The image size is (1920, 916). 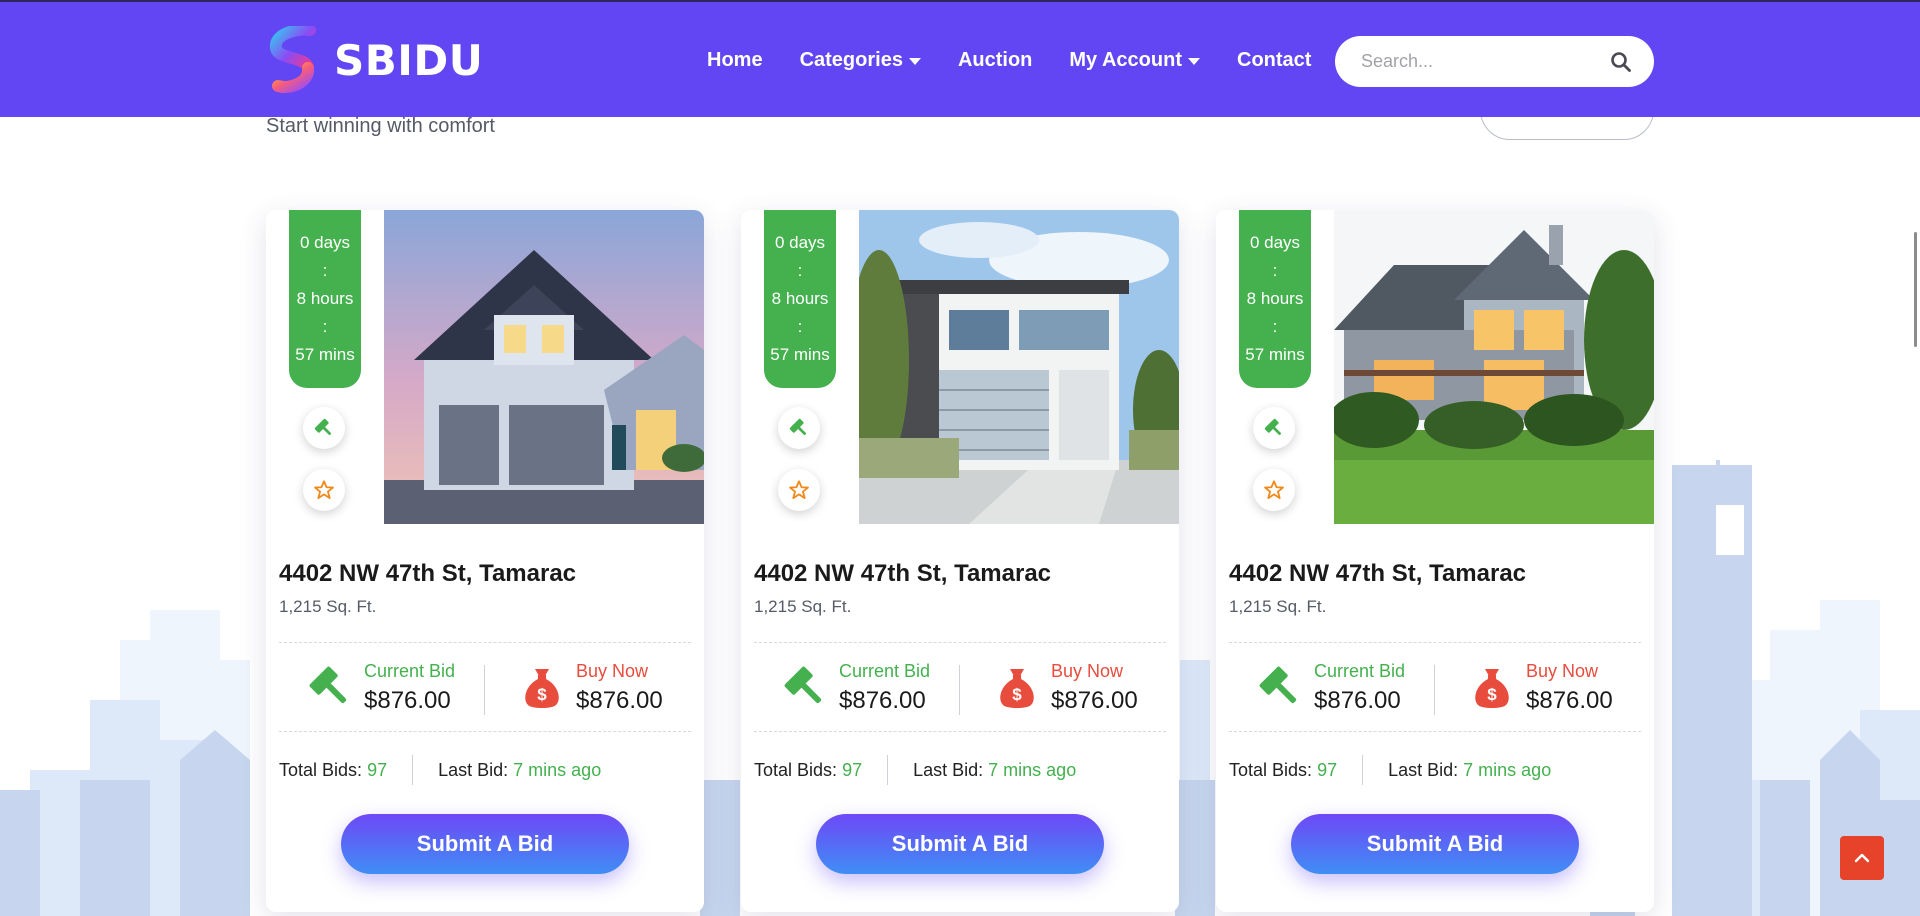 I want to click on section-tagline: Start winning with comfort, so click(x=380, y=126).